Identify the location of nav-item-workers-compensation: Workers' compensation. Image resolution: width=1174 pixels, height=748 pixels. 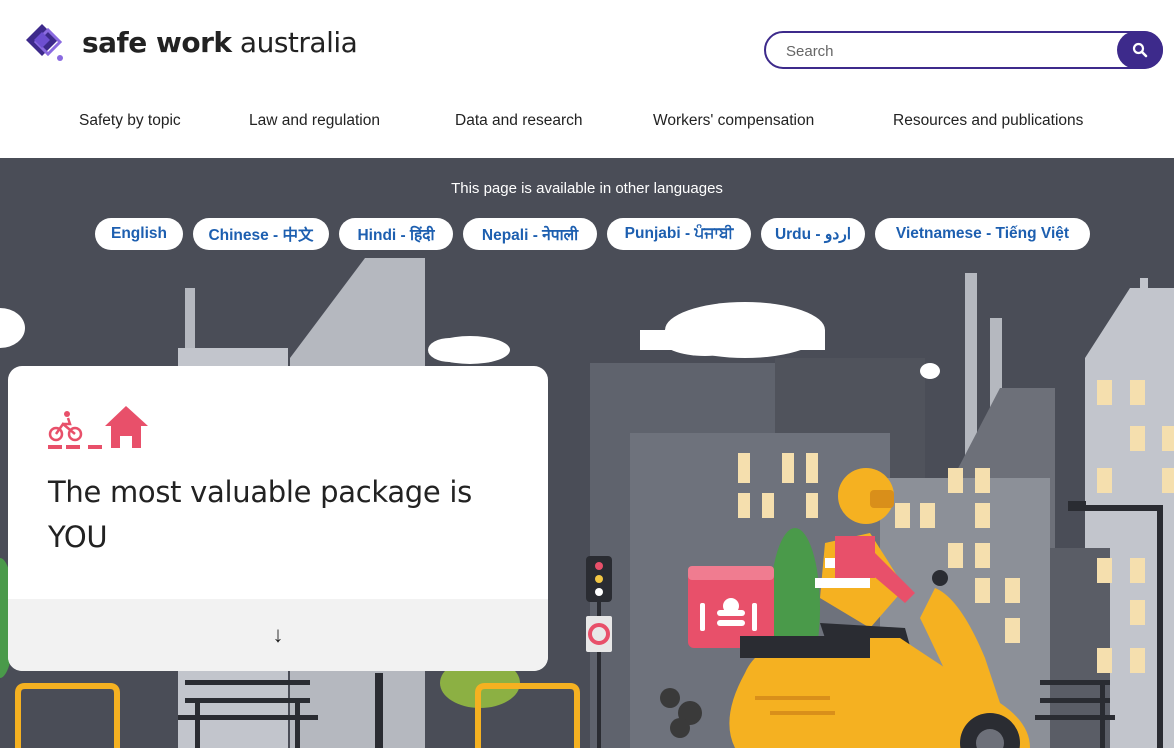
(733, 121).